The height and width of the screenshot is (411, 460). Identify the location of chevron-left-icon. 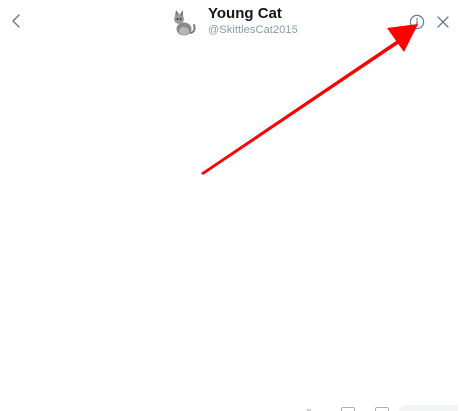
(16, 21).